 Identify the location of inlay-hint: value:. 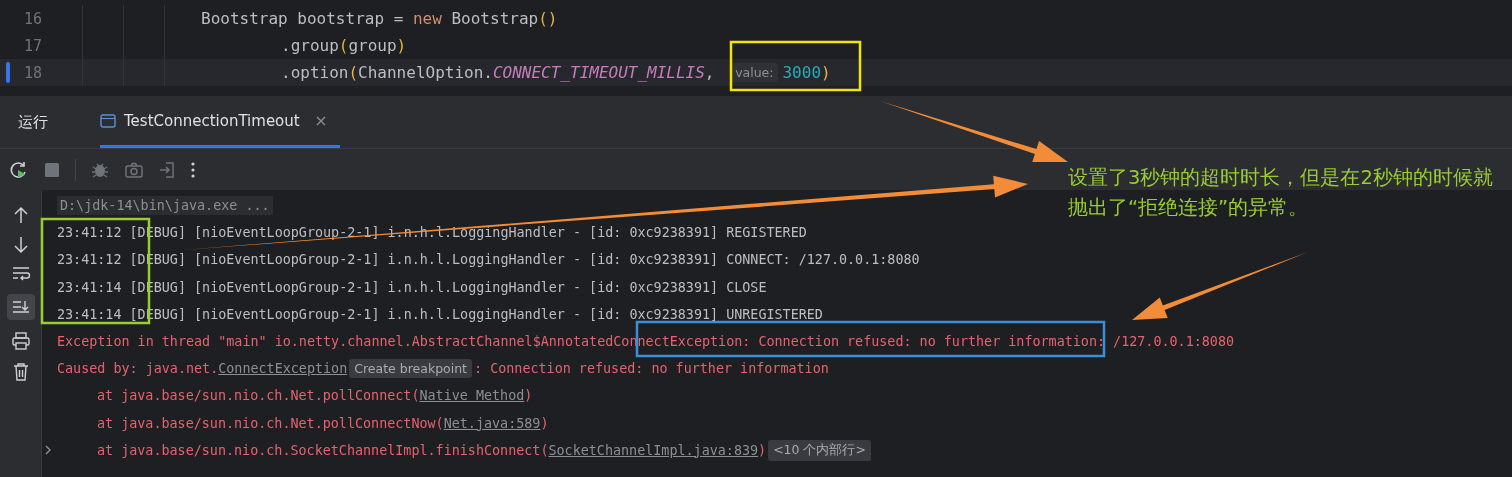
(754, 72).